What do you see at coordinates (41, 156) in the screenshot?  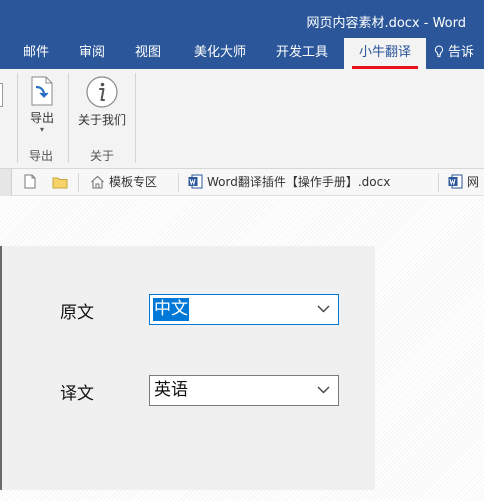 I see `export-group-label: 导出` at bounding box center [41, 156].